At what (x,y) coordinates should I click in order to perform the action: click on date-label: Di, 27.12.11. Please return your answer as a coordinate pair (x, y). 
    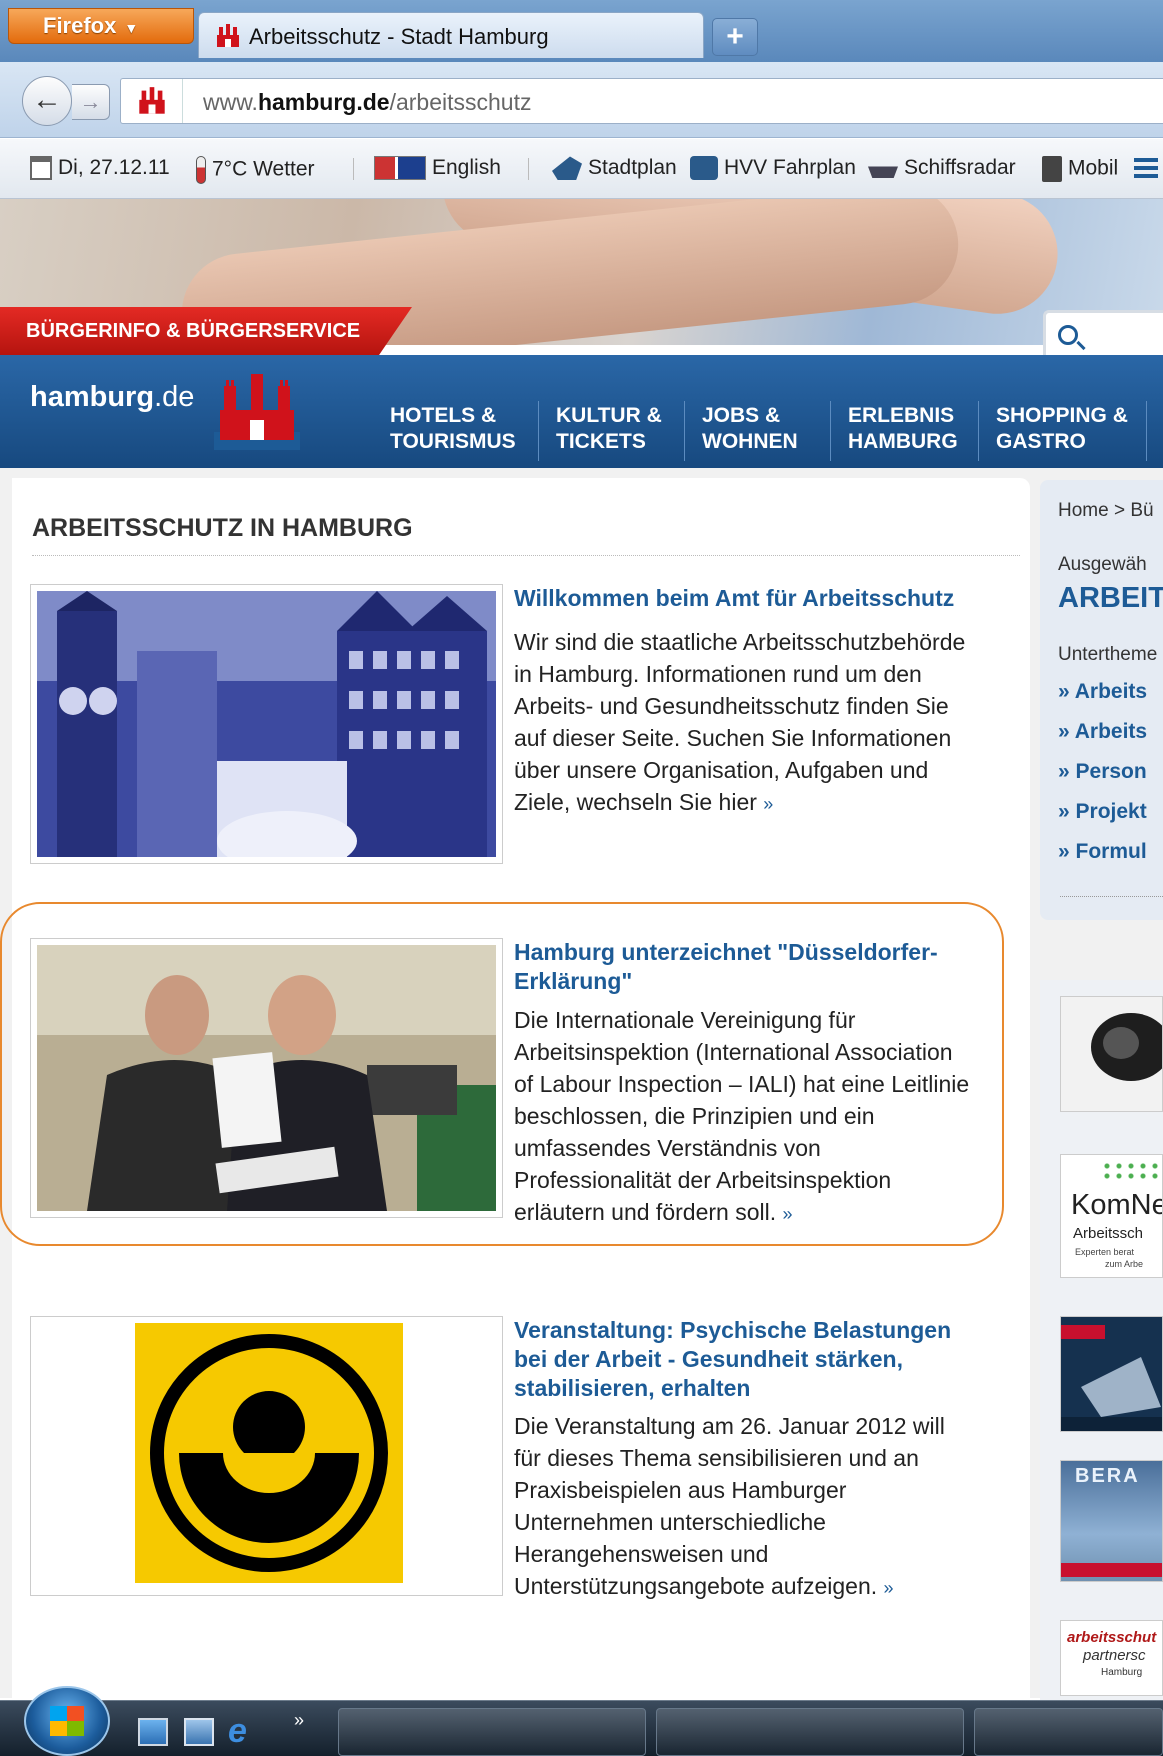
    Looking at the image, I should click on (114, 167).